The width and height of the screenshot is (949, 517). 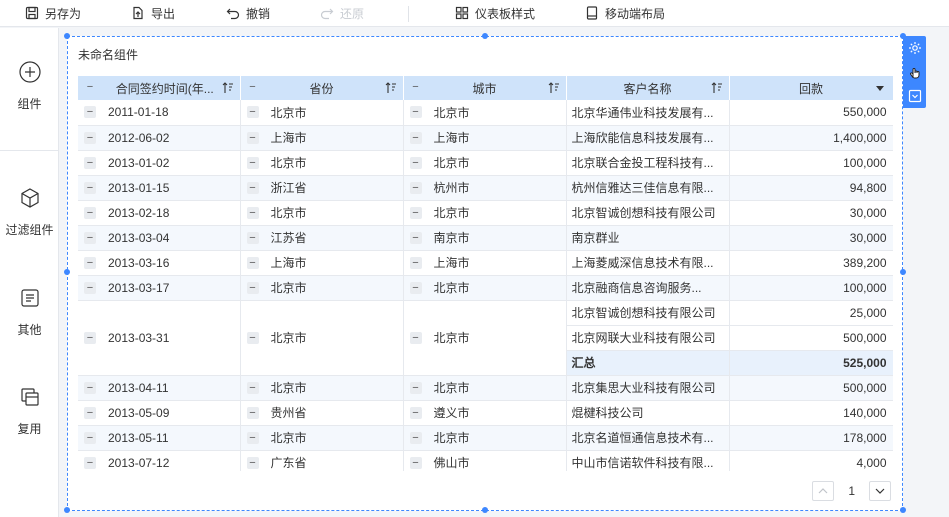 What do you see at coordinates (153, 13) in the screenshot?
I see `export-button: 导出` at bounding box center [153, 13].